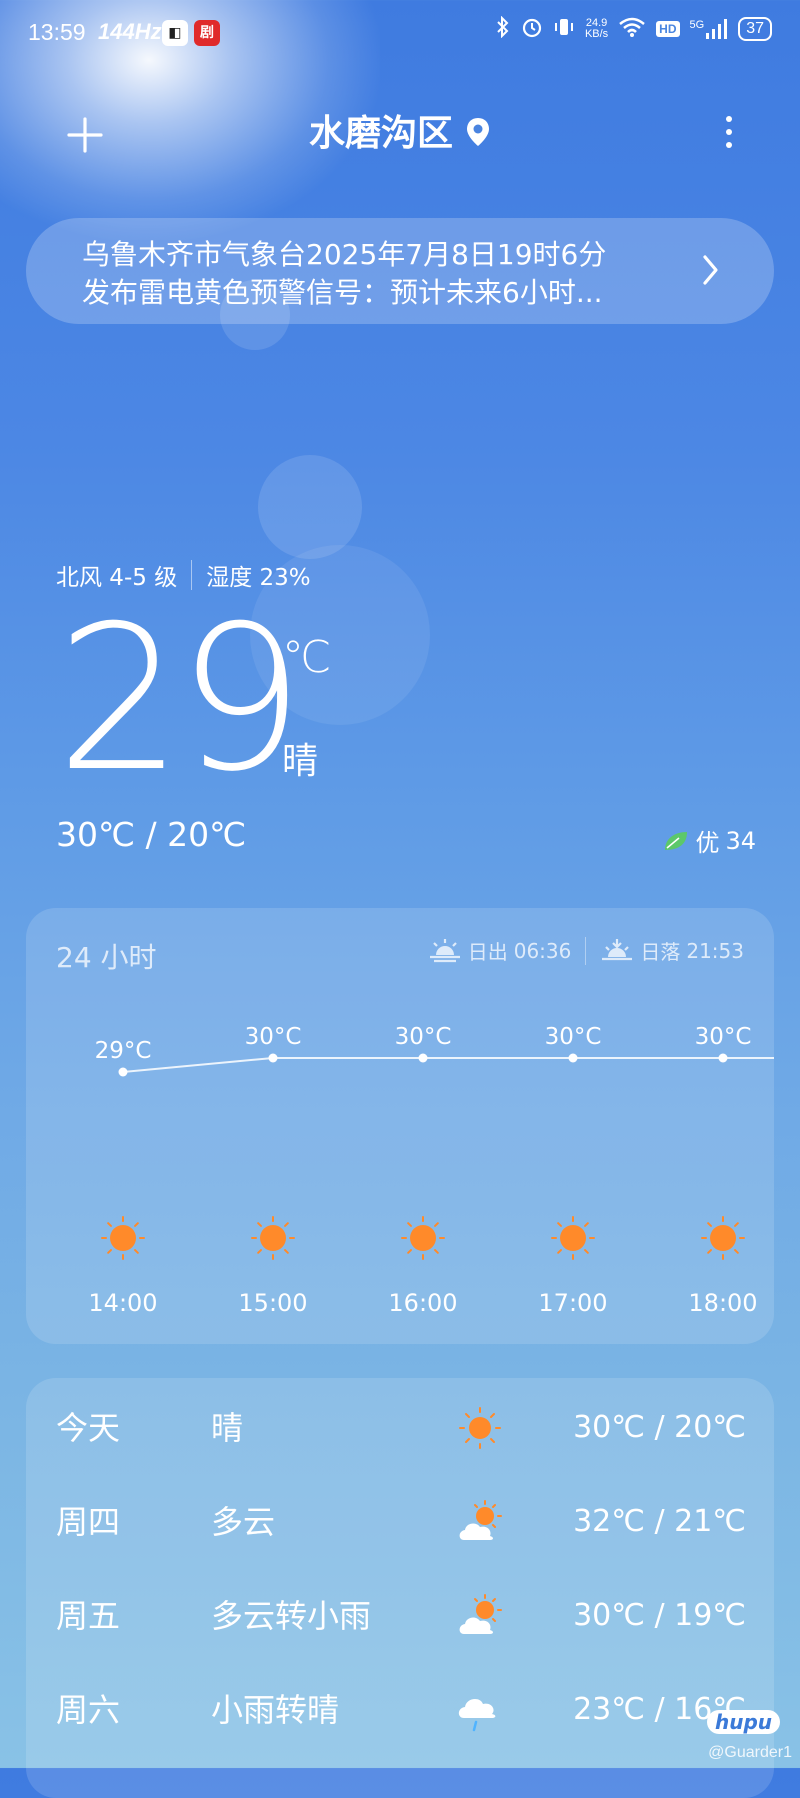  Describe the element at coordinates (88, 1428) in the screenshot. I see `day-name: 今天` at that location.